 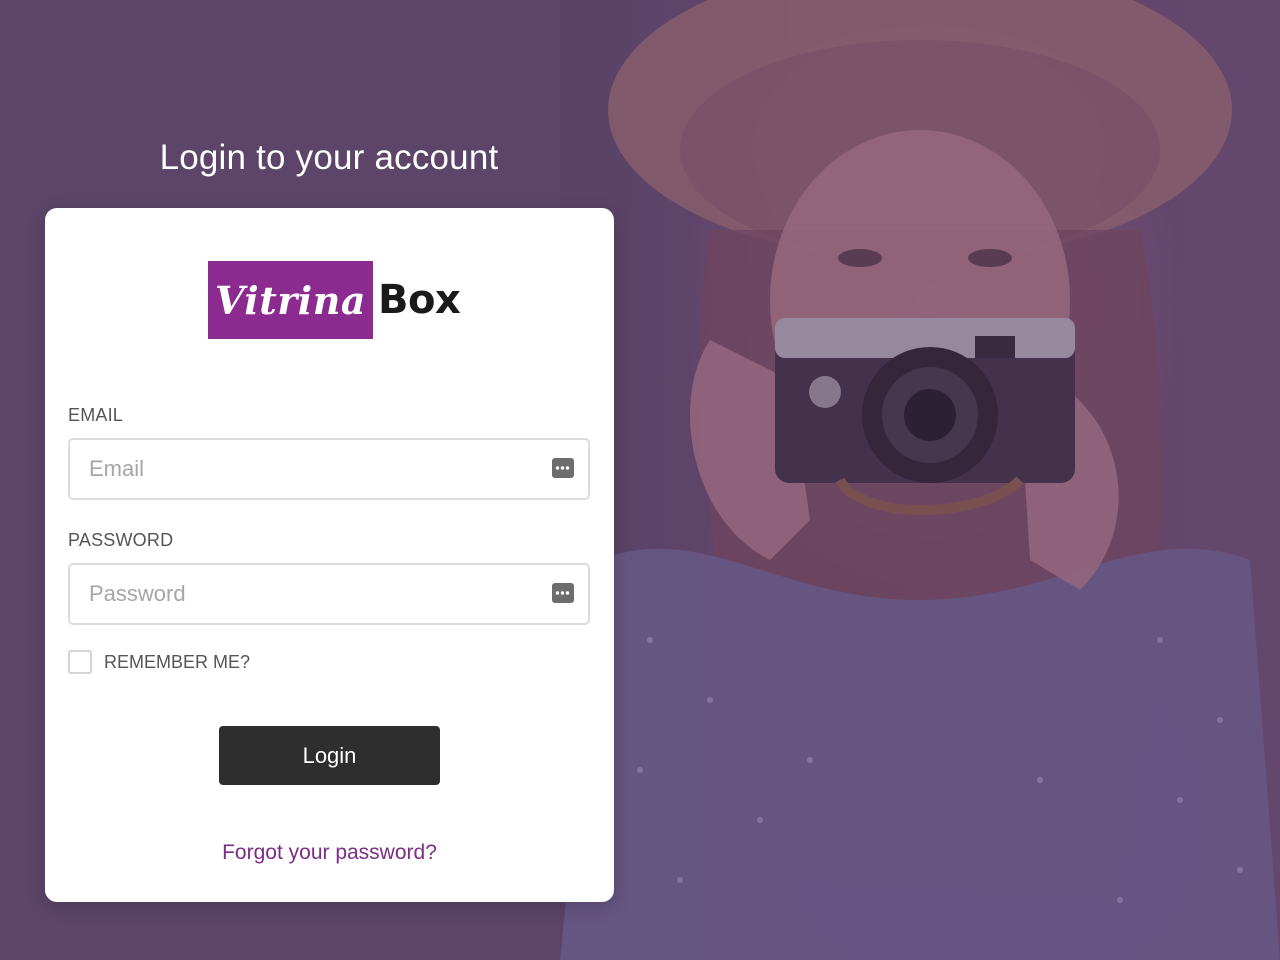 I want to click on remember-me-toggle: REMEMBER ME?, so click(x=159, y=662).